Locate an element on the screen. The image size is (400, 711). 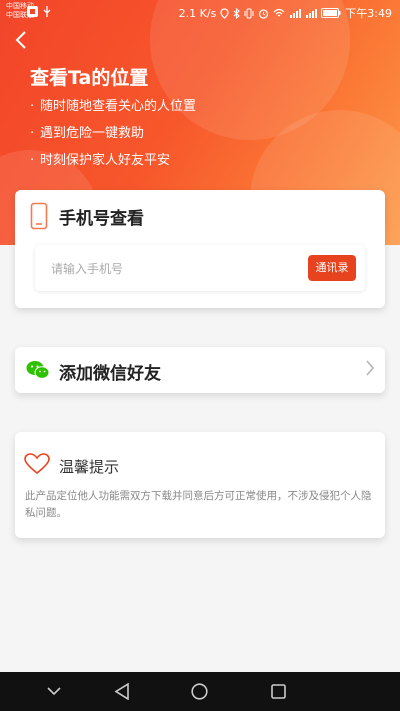
list-item: · 时刻保护家人好友平安 is located at coordinates (113, 164).